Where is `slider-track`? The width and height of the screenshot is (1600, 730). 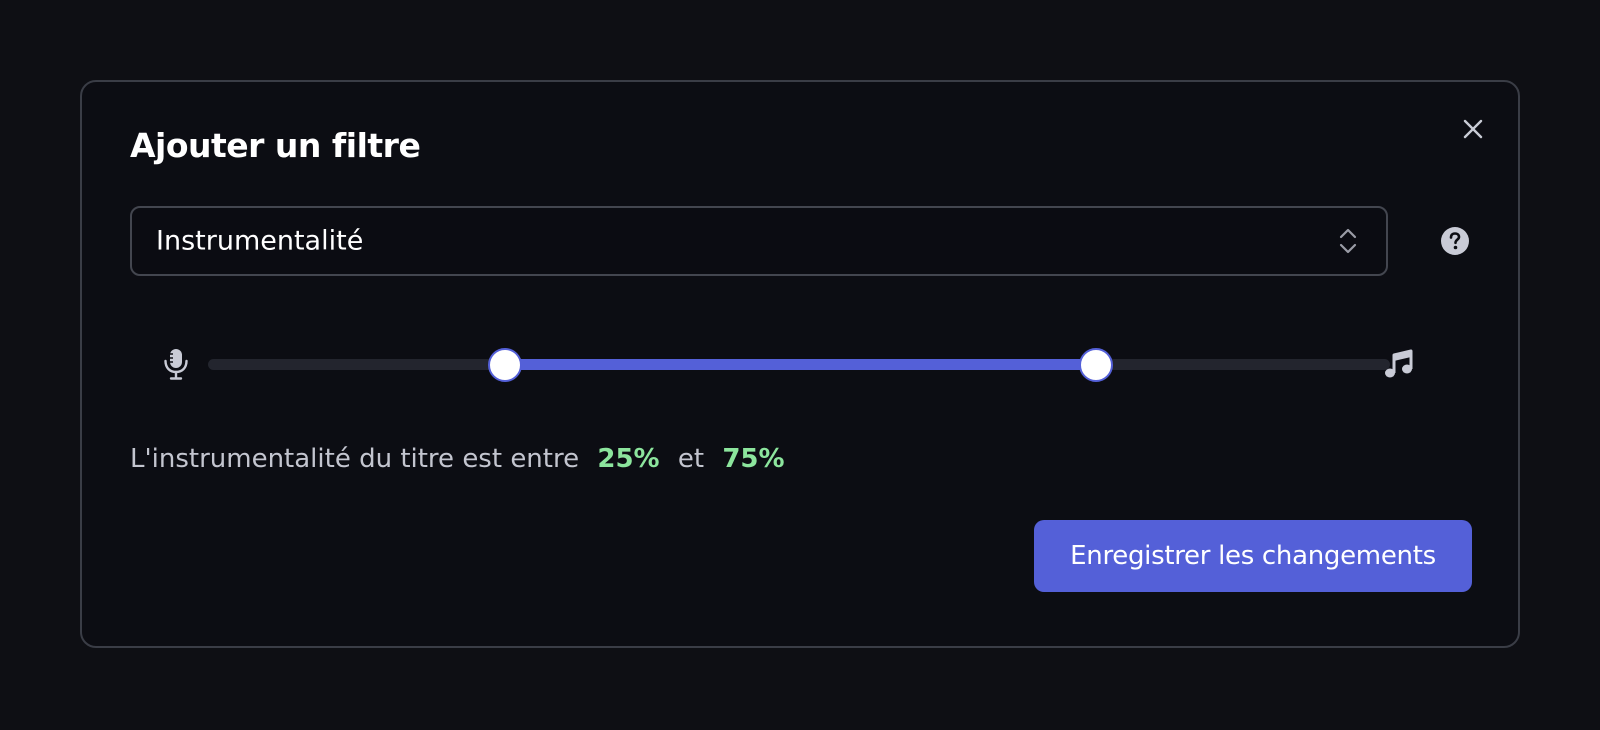
slider-track is located at coordinates (799, 365).